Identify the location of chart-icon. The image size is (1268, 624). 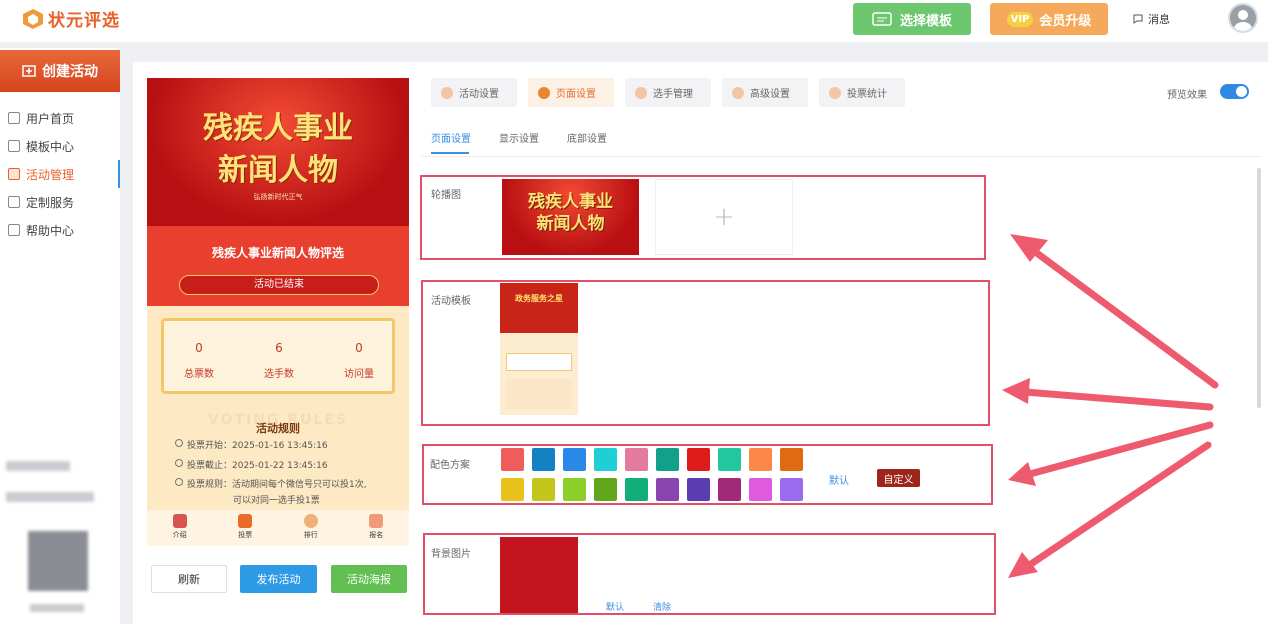
(835, 92).